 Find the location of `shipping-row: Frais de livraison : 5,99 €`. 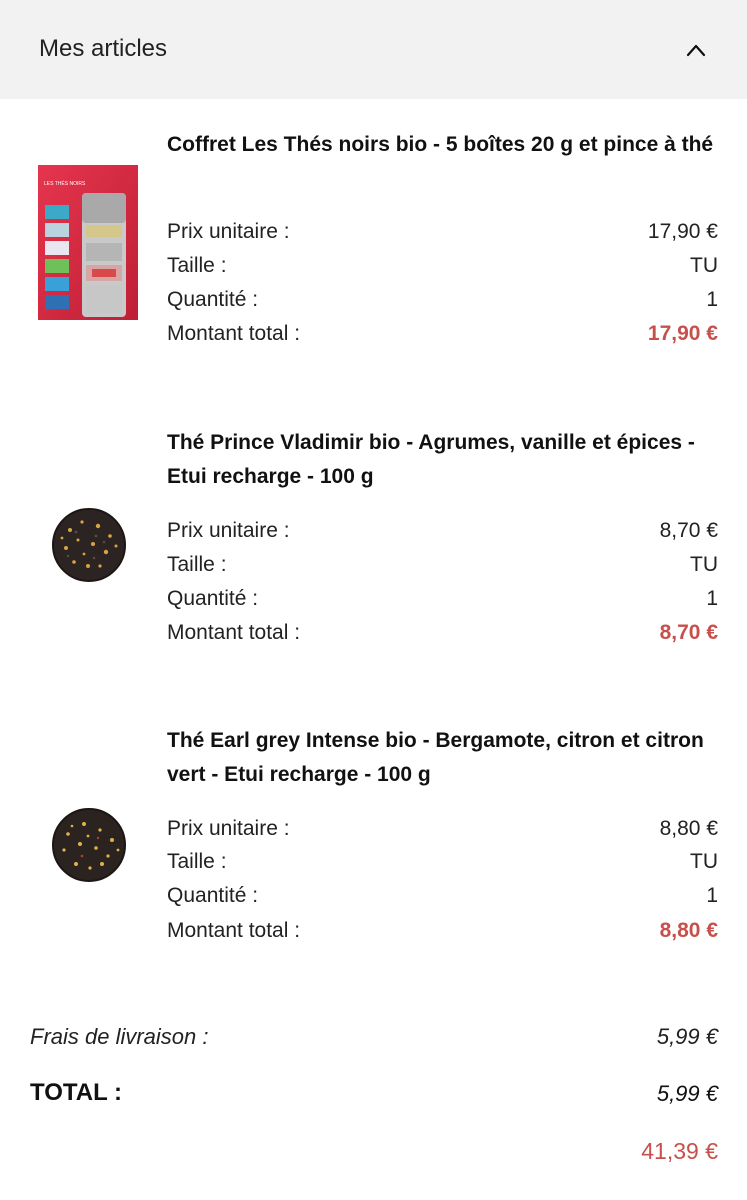

shipping-row: Frais de livraison : 5,99 € is located at coordinates (374, 1042).